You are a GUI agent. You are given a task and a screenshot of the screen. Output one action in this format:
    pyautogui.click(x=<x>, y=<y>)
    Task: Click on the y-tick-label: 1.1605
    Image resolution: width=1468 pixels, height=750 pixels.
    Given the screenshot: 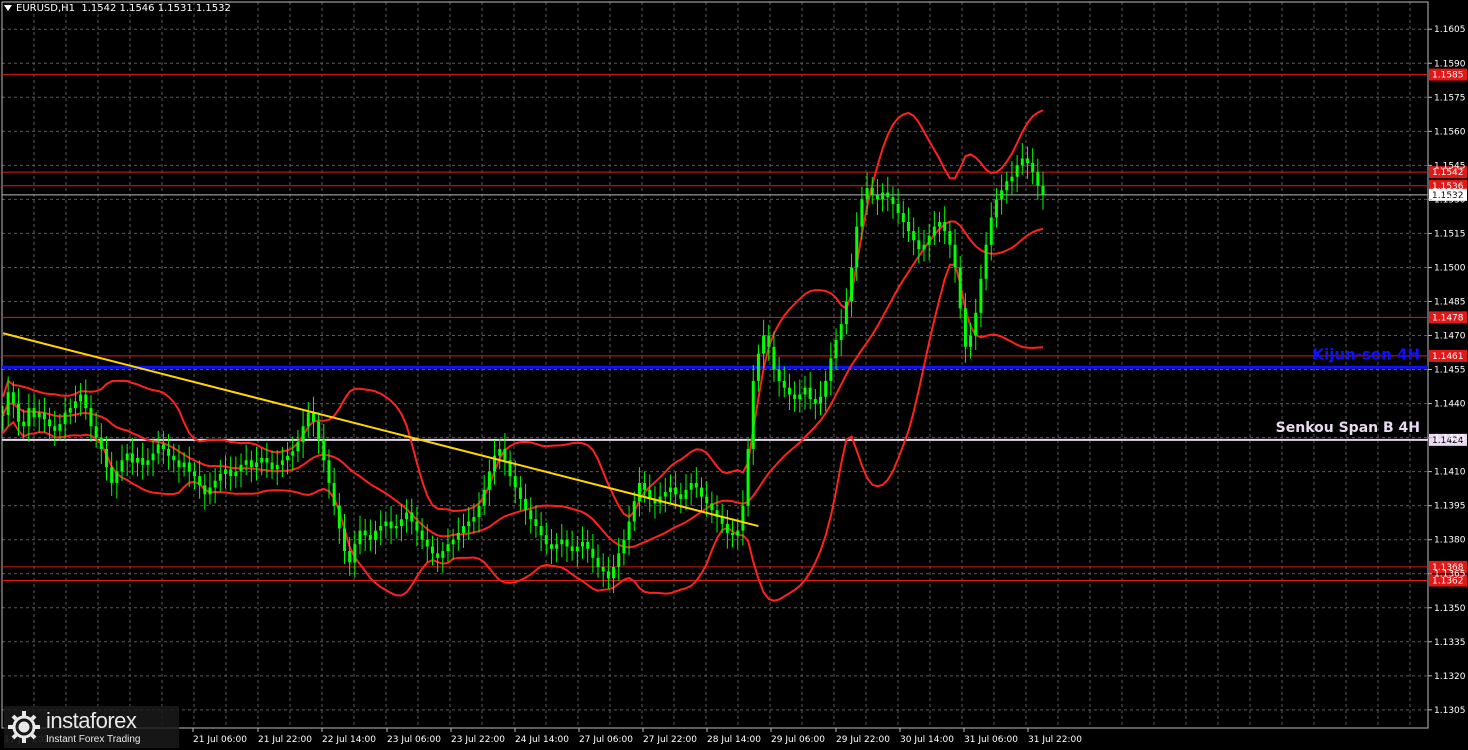 What is the action you would take?
    pyautogui.click(x=1450, y=30)
    